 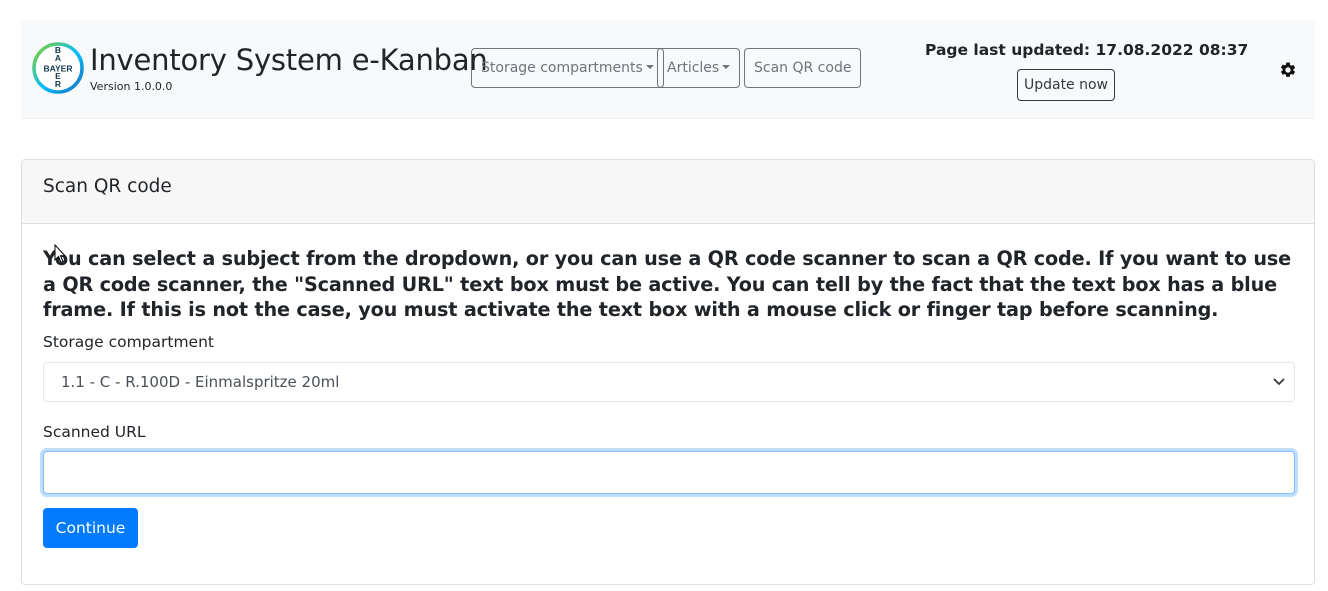 I want to click on last-updated-text: Page last updated: 17.08.2022 08:37, so click(x=1087, y=50).